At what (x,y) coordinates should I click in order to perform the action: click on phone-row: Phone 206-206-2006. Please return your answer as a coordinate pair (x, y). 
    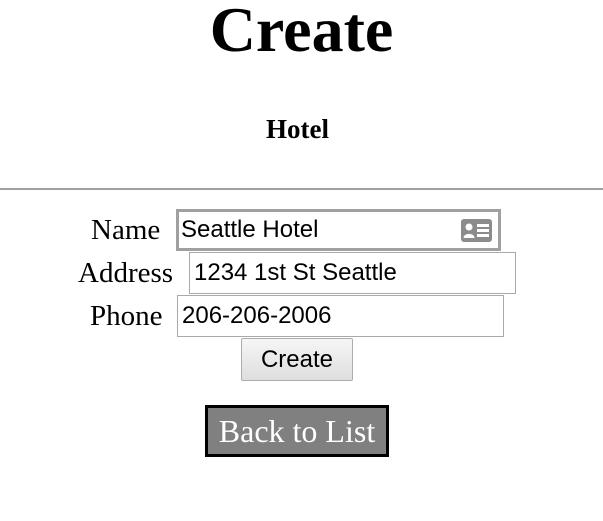
    Looking at the image, I should click on (301, 316).